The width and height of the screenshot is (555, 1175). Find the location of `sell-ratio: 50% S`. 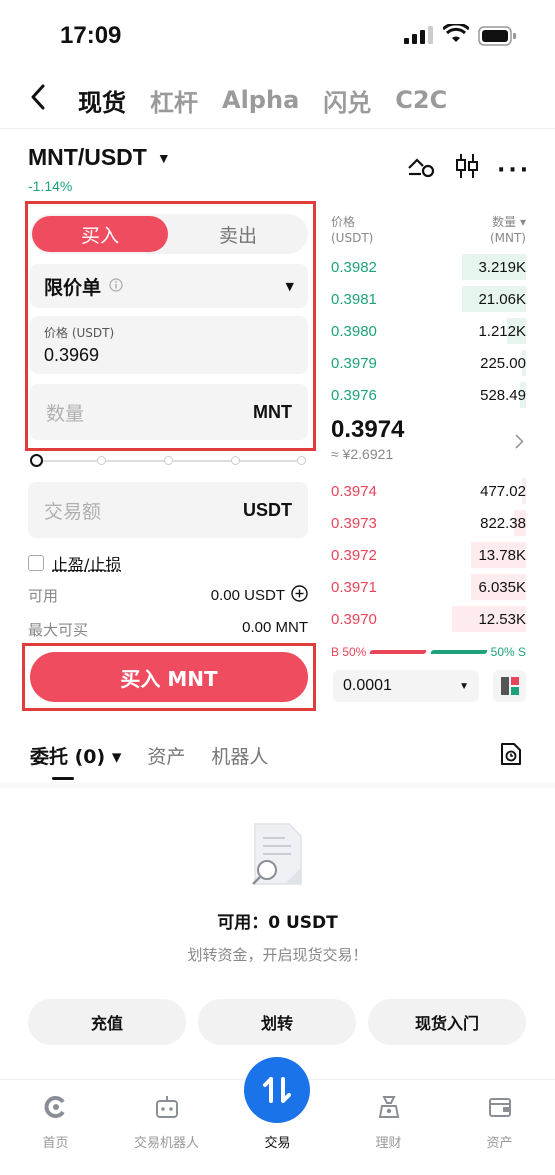

sell-ratio: 50% S is located at coordinates (508, 652).